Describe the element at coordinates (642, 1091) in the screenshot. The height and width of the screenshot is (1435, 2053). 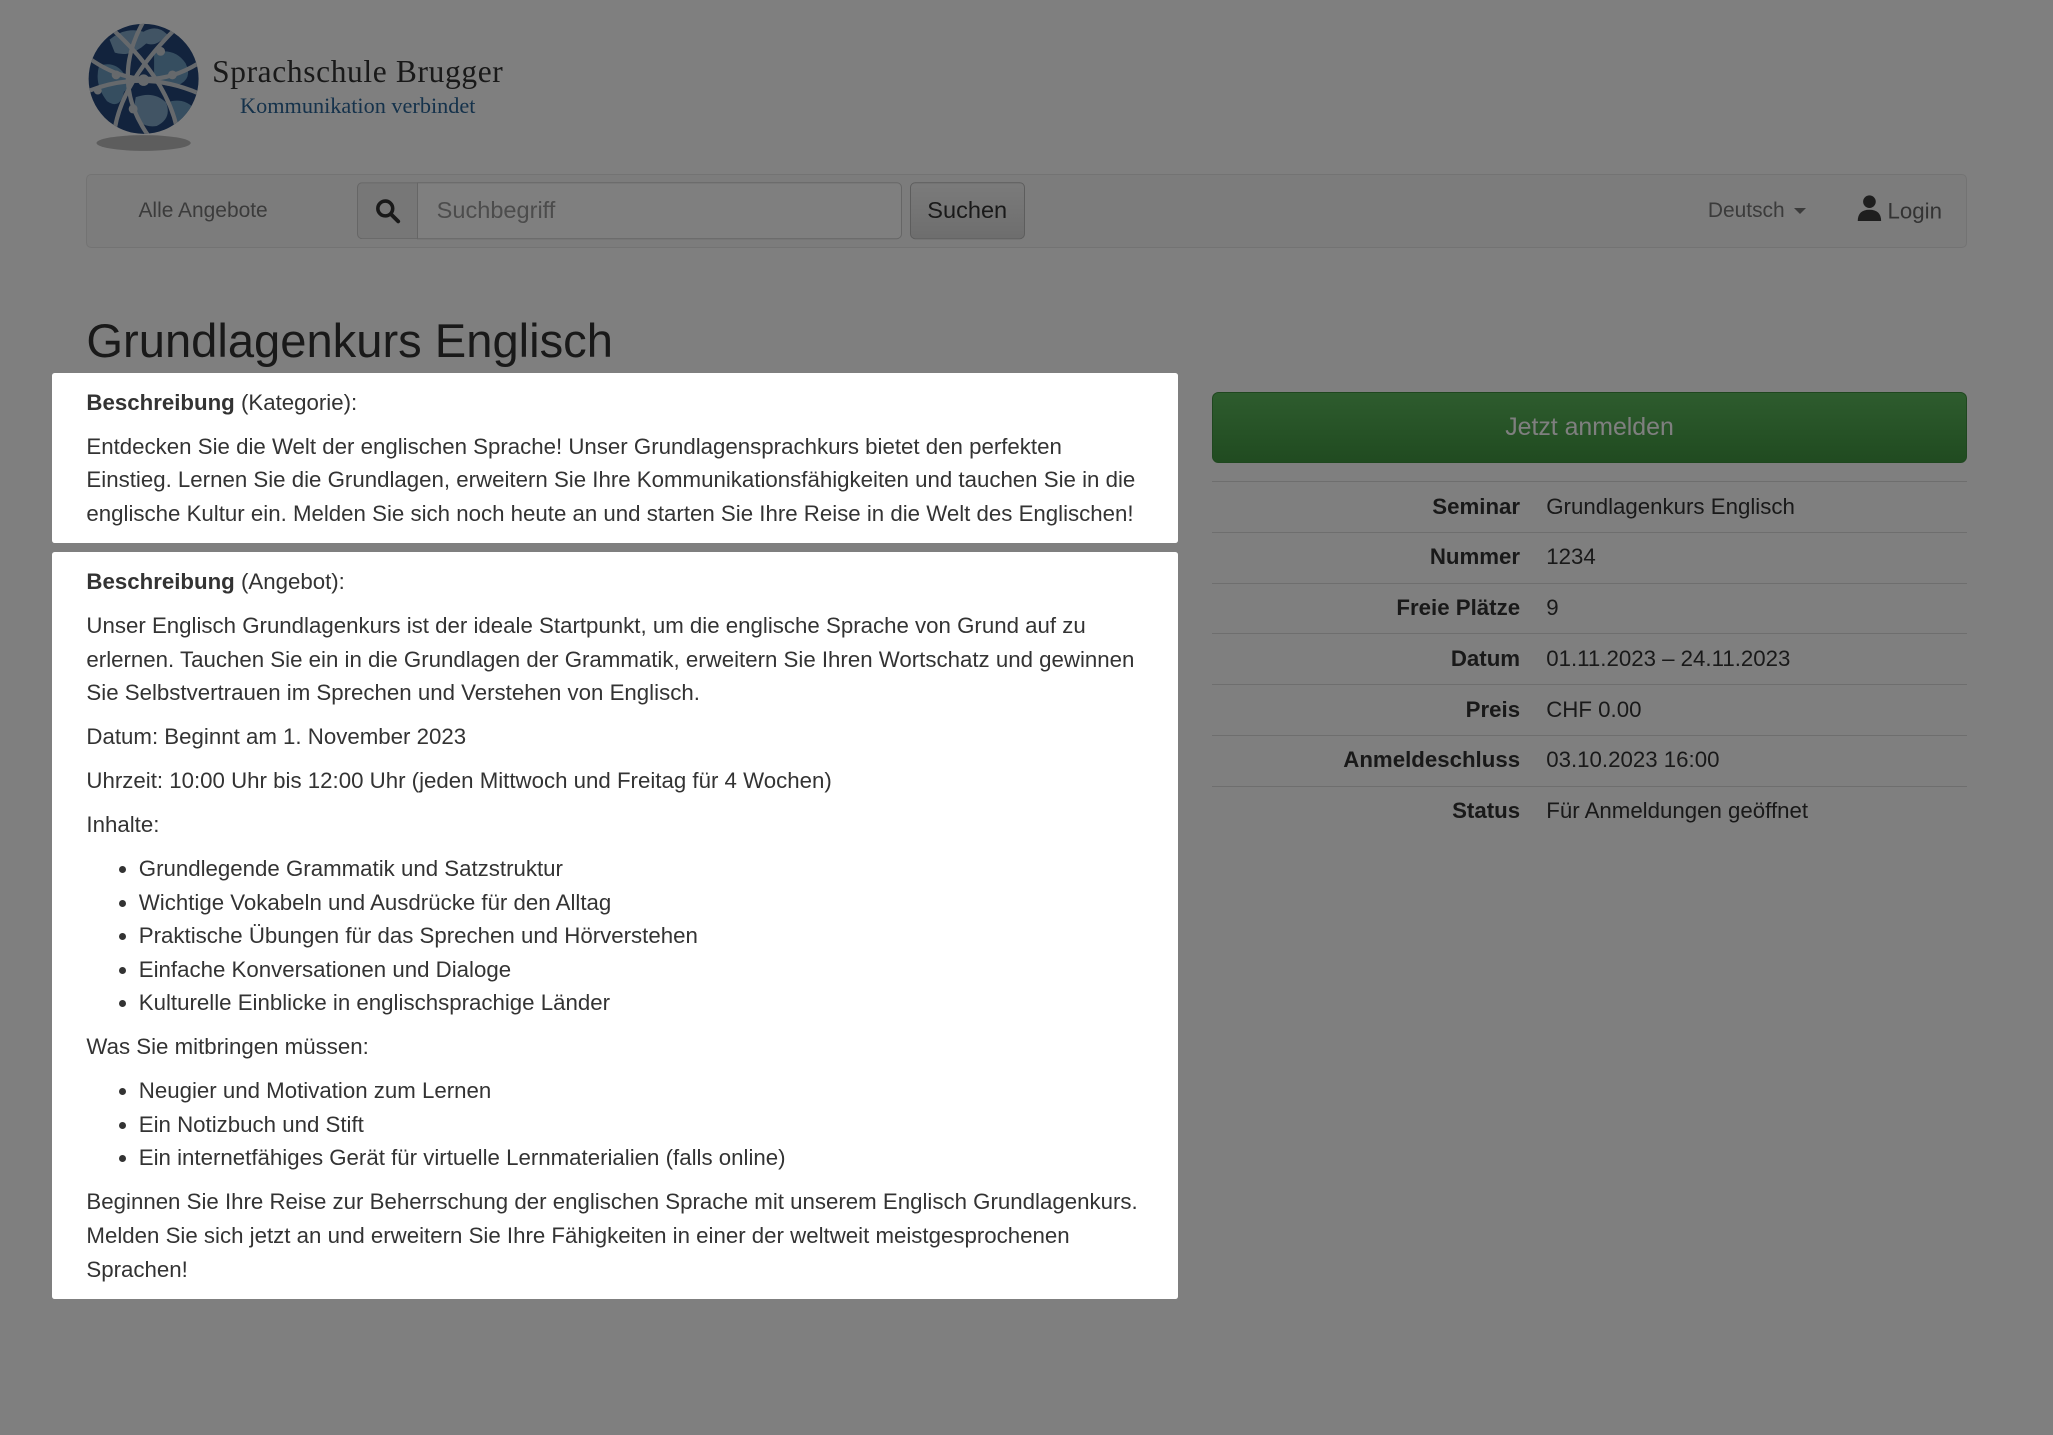
I see `list-item: Neugier und Motivation zum Lernen` at that location.